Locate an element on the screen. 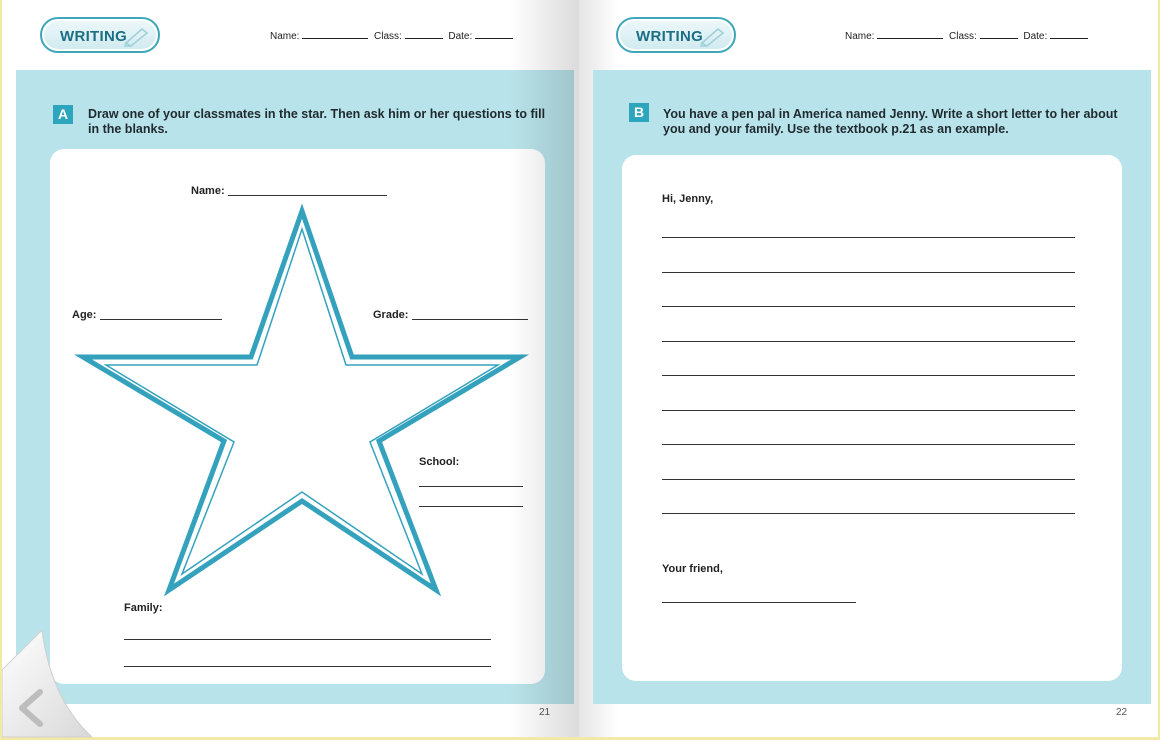 This screenshot has height=740, width=1160. school-field-label: School: is located at coordinates (439, 462).